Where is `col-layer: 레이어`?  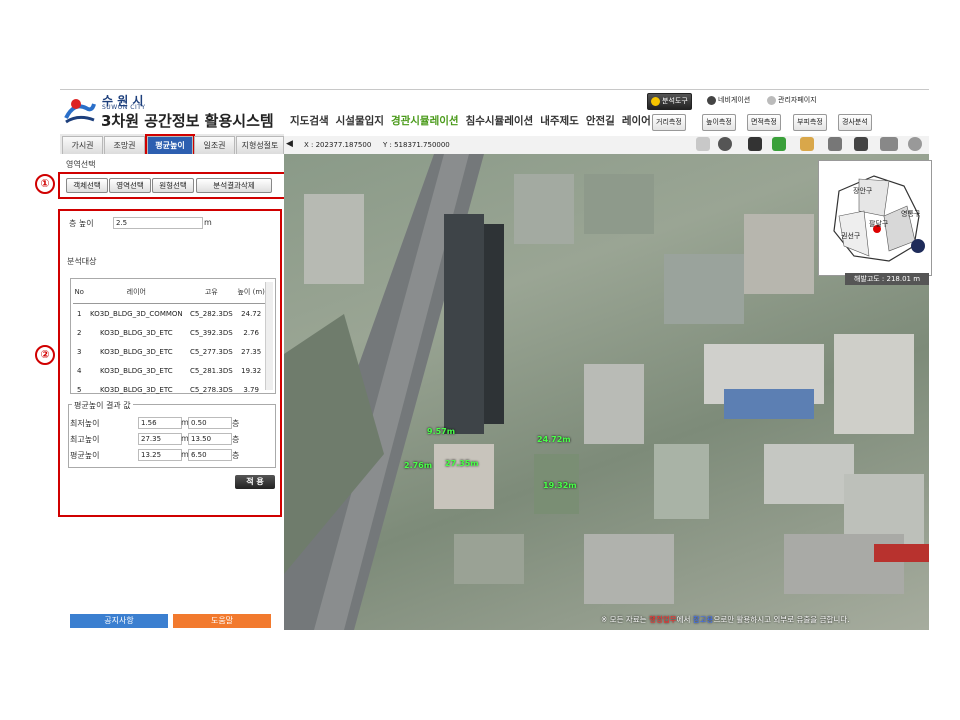
col-layer: 레이어 is located at coordinates (136, 292).